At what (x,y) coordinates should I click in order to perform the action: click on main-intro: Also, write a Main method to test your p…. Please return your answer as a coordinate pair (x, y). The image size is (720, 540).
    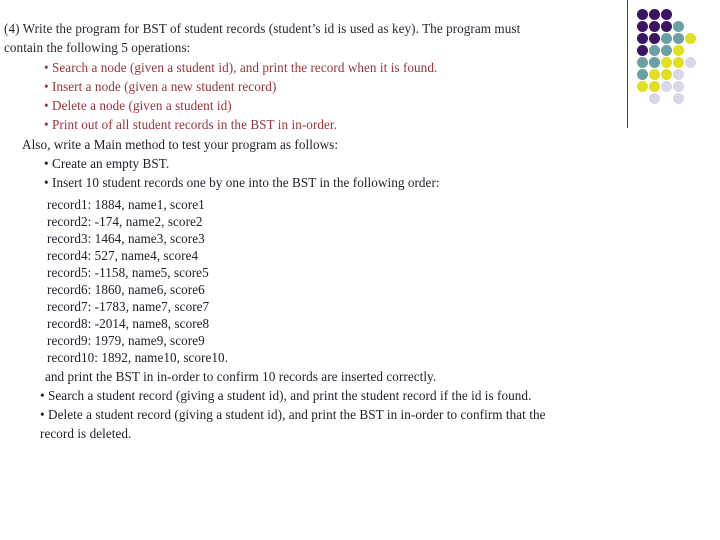
    Looking at the image, I should click on (180, 144).